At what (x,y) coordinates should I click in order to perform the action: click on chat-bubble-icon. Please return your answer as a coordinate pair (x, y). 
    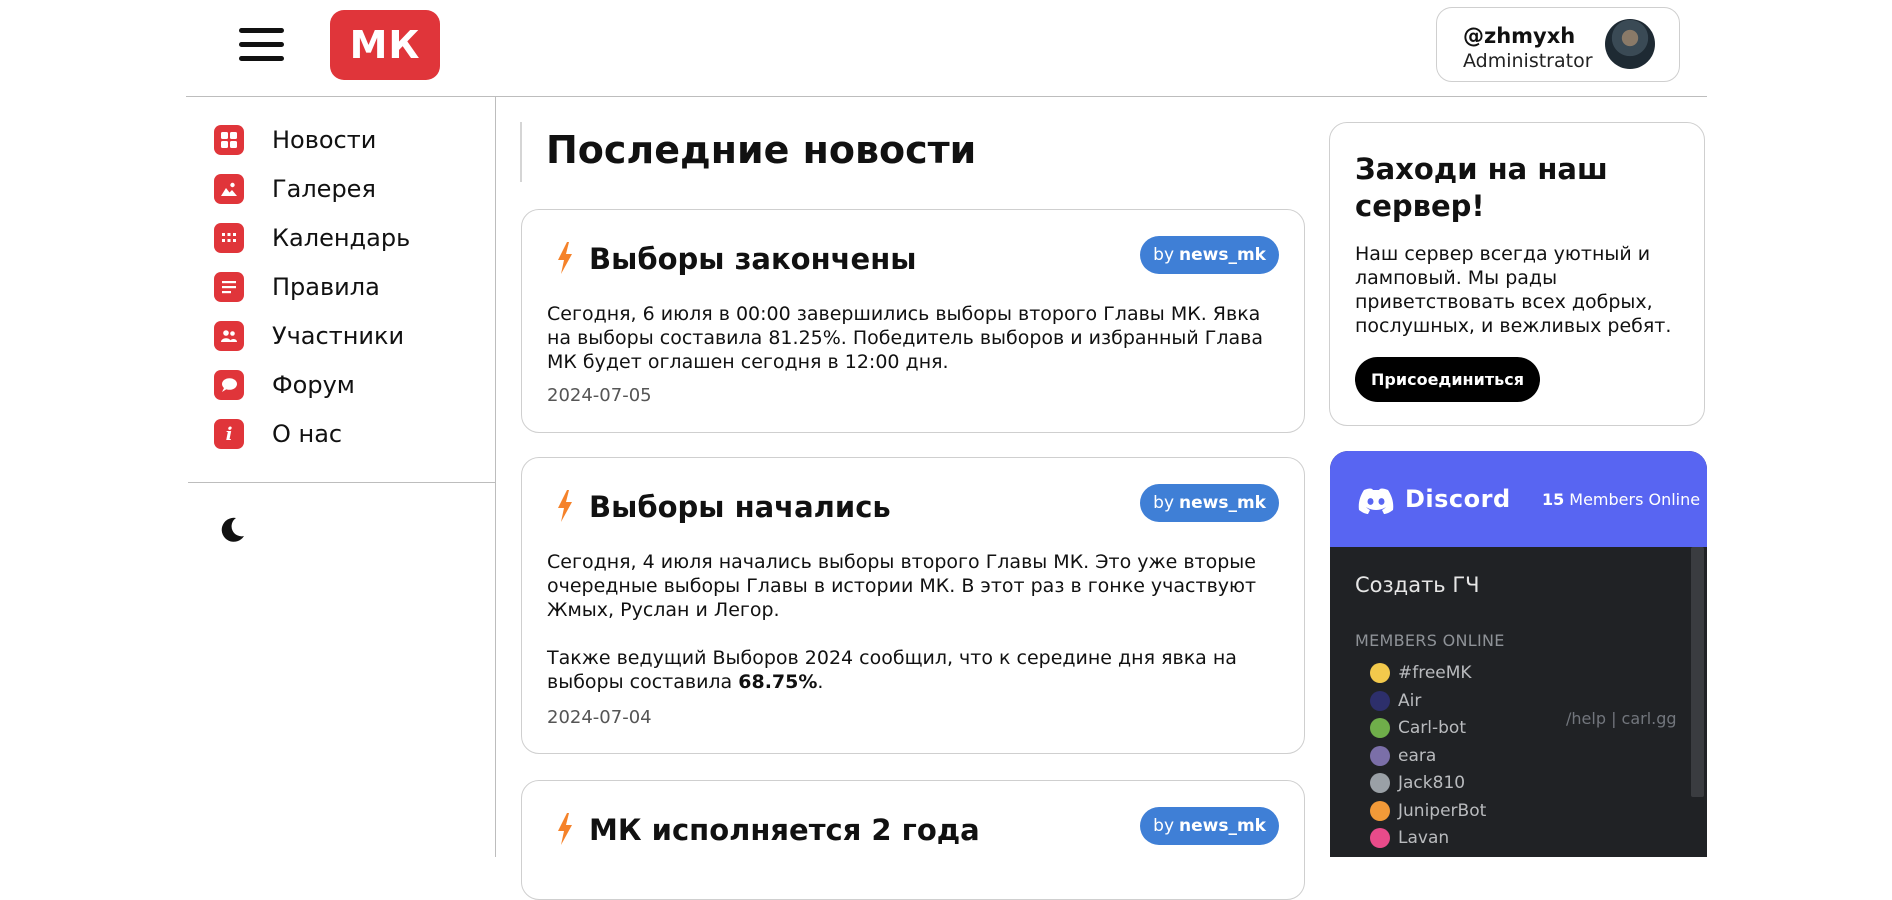
    Looking at the image, I should click on (229, 385).